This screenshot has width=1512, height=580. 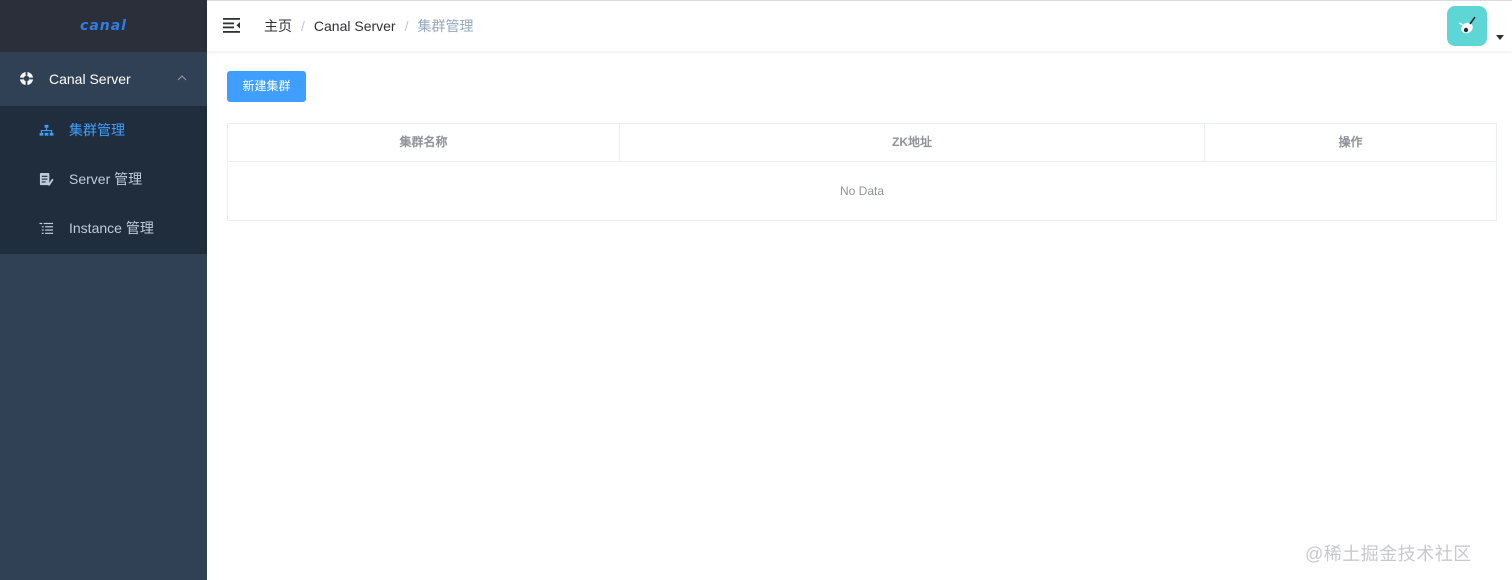 I want to click on navbar: 主页 / Canal Server / 集群管理, so click(x=859, y=26).